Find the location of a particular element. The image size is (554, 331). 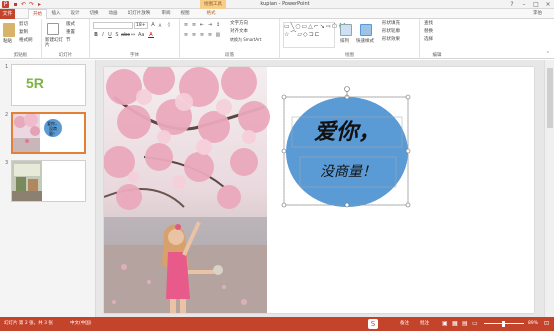

tab-transitions: 切换 is located at coordinates (94, 14).